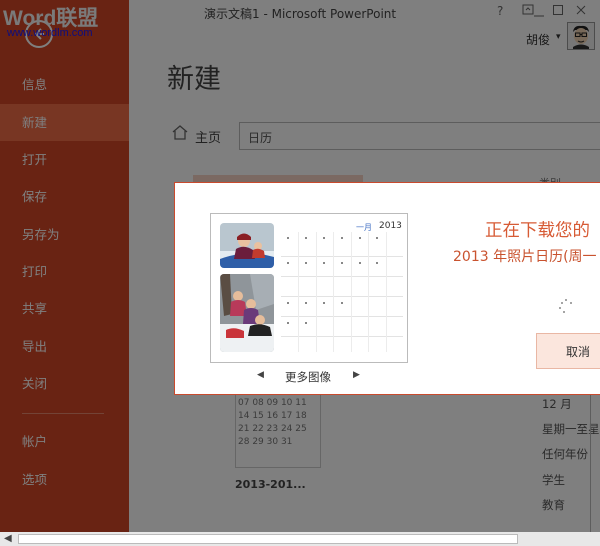 This screenshot has height=546, width=600. I want to click on horizontal-scrollbar: ◀, so click(300, 539).